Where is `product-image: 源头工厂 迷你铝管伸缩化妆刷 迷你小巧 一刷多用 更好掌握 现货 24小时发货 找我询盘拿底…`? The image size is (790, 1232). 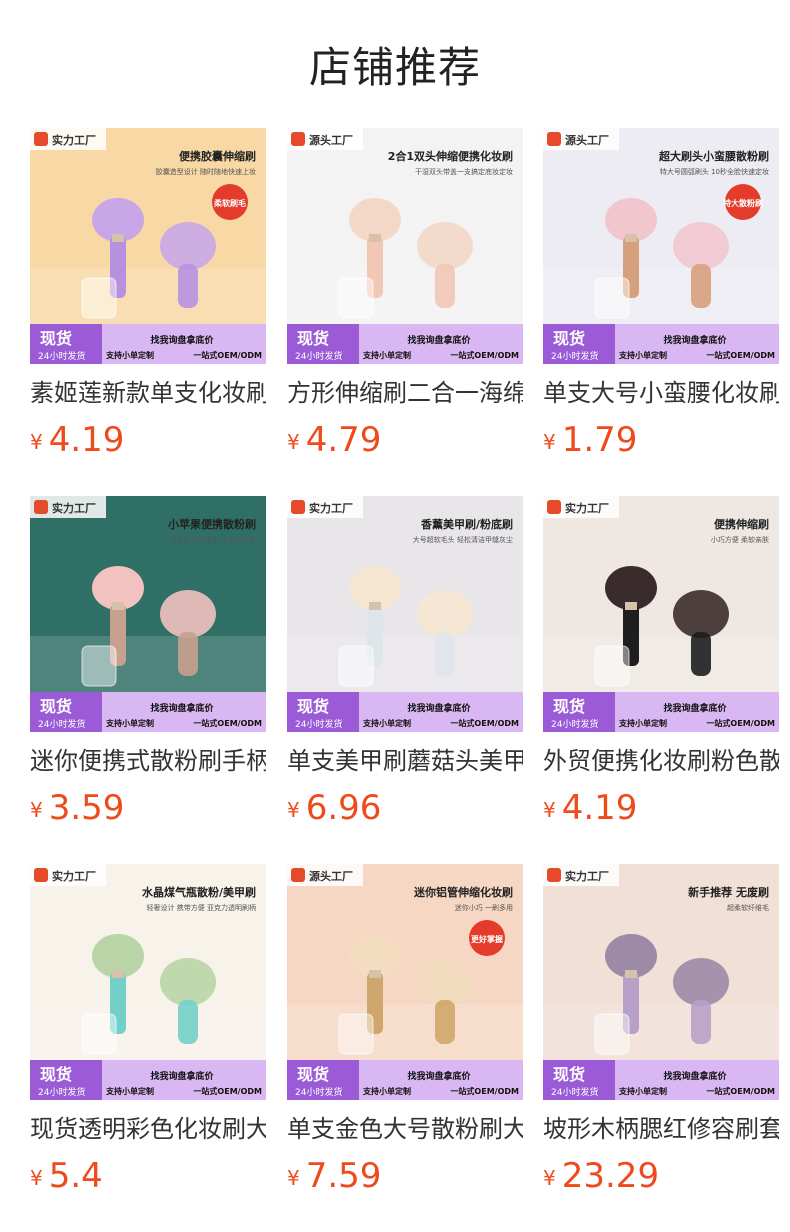
product-image: 源头工厂 迷你铝管伸缩化妆刷 迷你小巧 一刷多用 更好掌握 现货 24小时发货 找我询盘拿底… is located at coordinates (405, 982).